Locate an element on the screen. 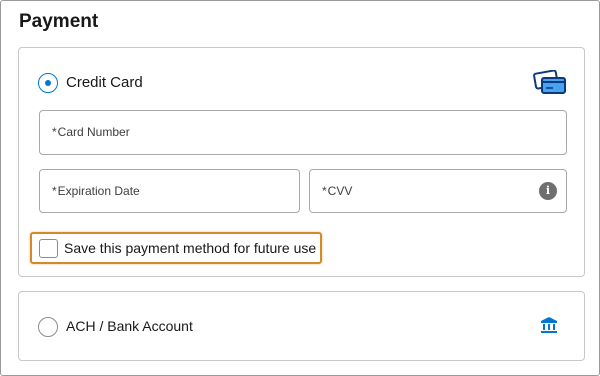 The width and height of the screenshot is (600, 376). page-title: Payment is located at coordinates (59, 21).